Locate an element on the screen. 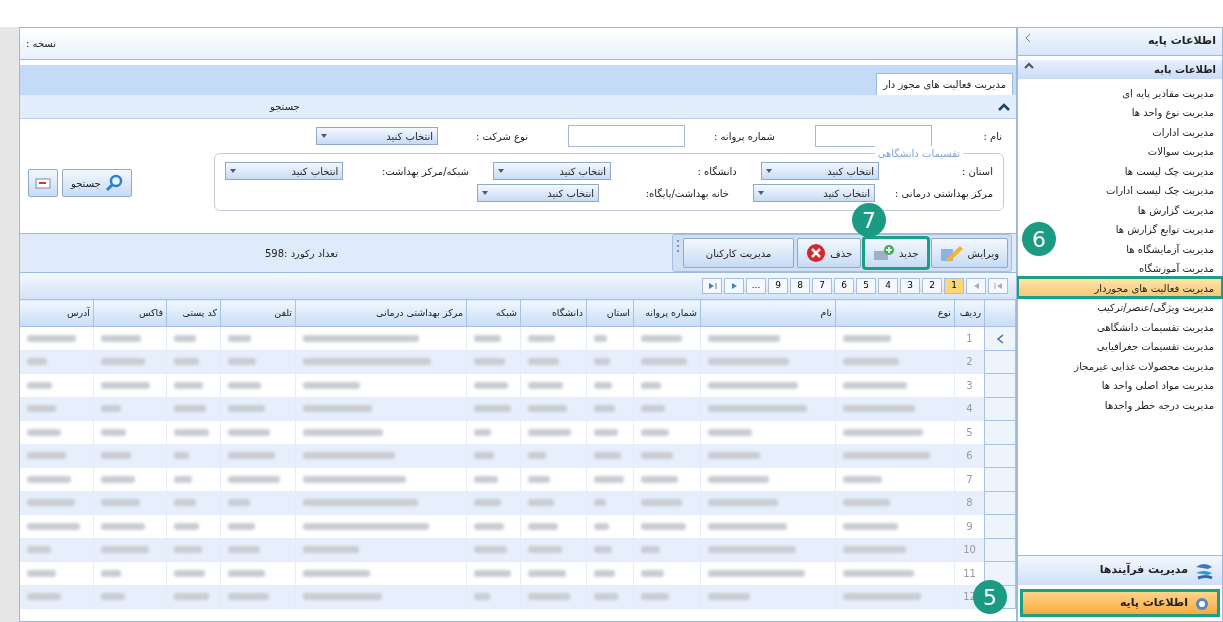 This screenshot has height=622, width=1223. sidebar-item: مدیریت فعالیت های مجوردار is located at coordinates (1120, 287).